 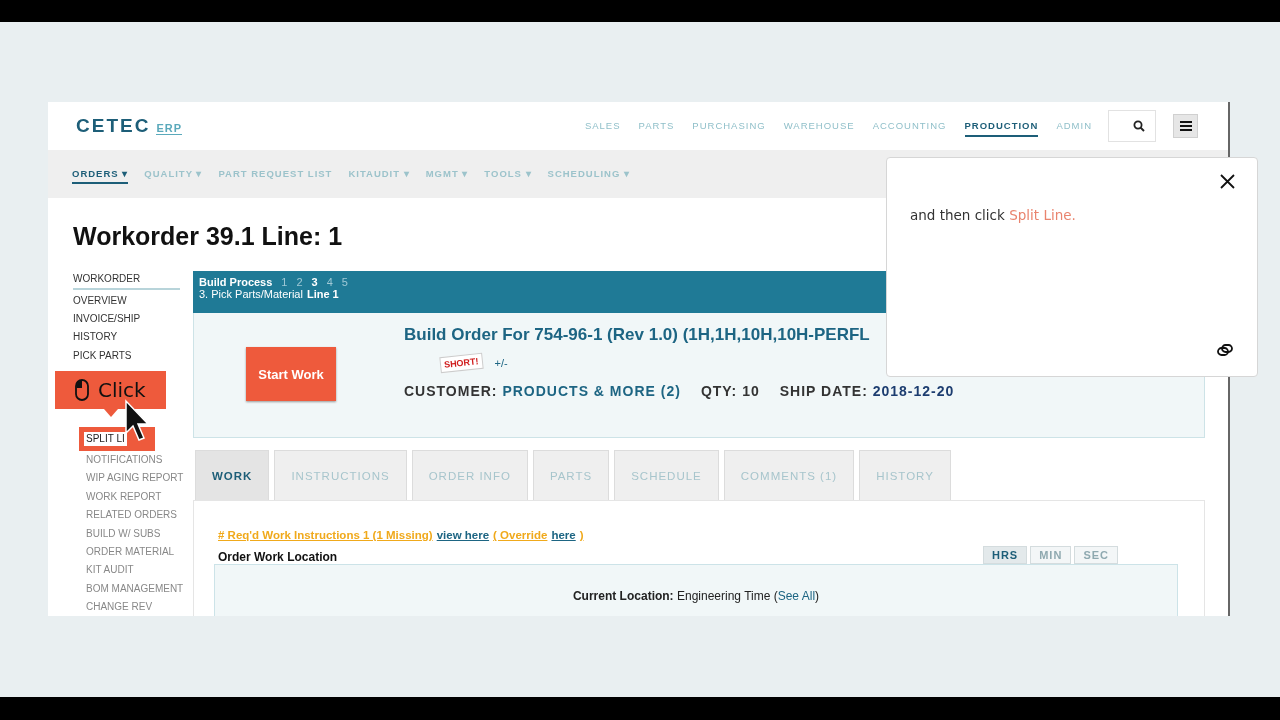 What do you see at coordinates (130, 533) in the screenshot?
I see `sidebar-link: BUILD W/ SUBS` at bounding box center [130, 533].